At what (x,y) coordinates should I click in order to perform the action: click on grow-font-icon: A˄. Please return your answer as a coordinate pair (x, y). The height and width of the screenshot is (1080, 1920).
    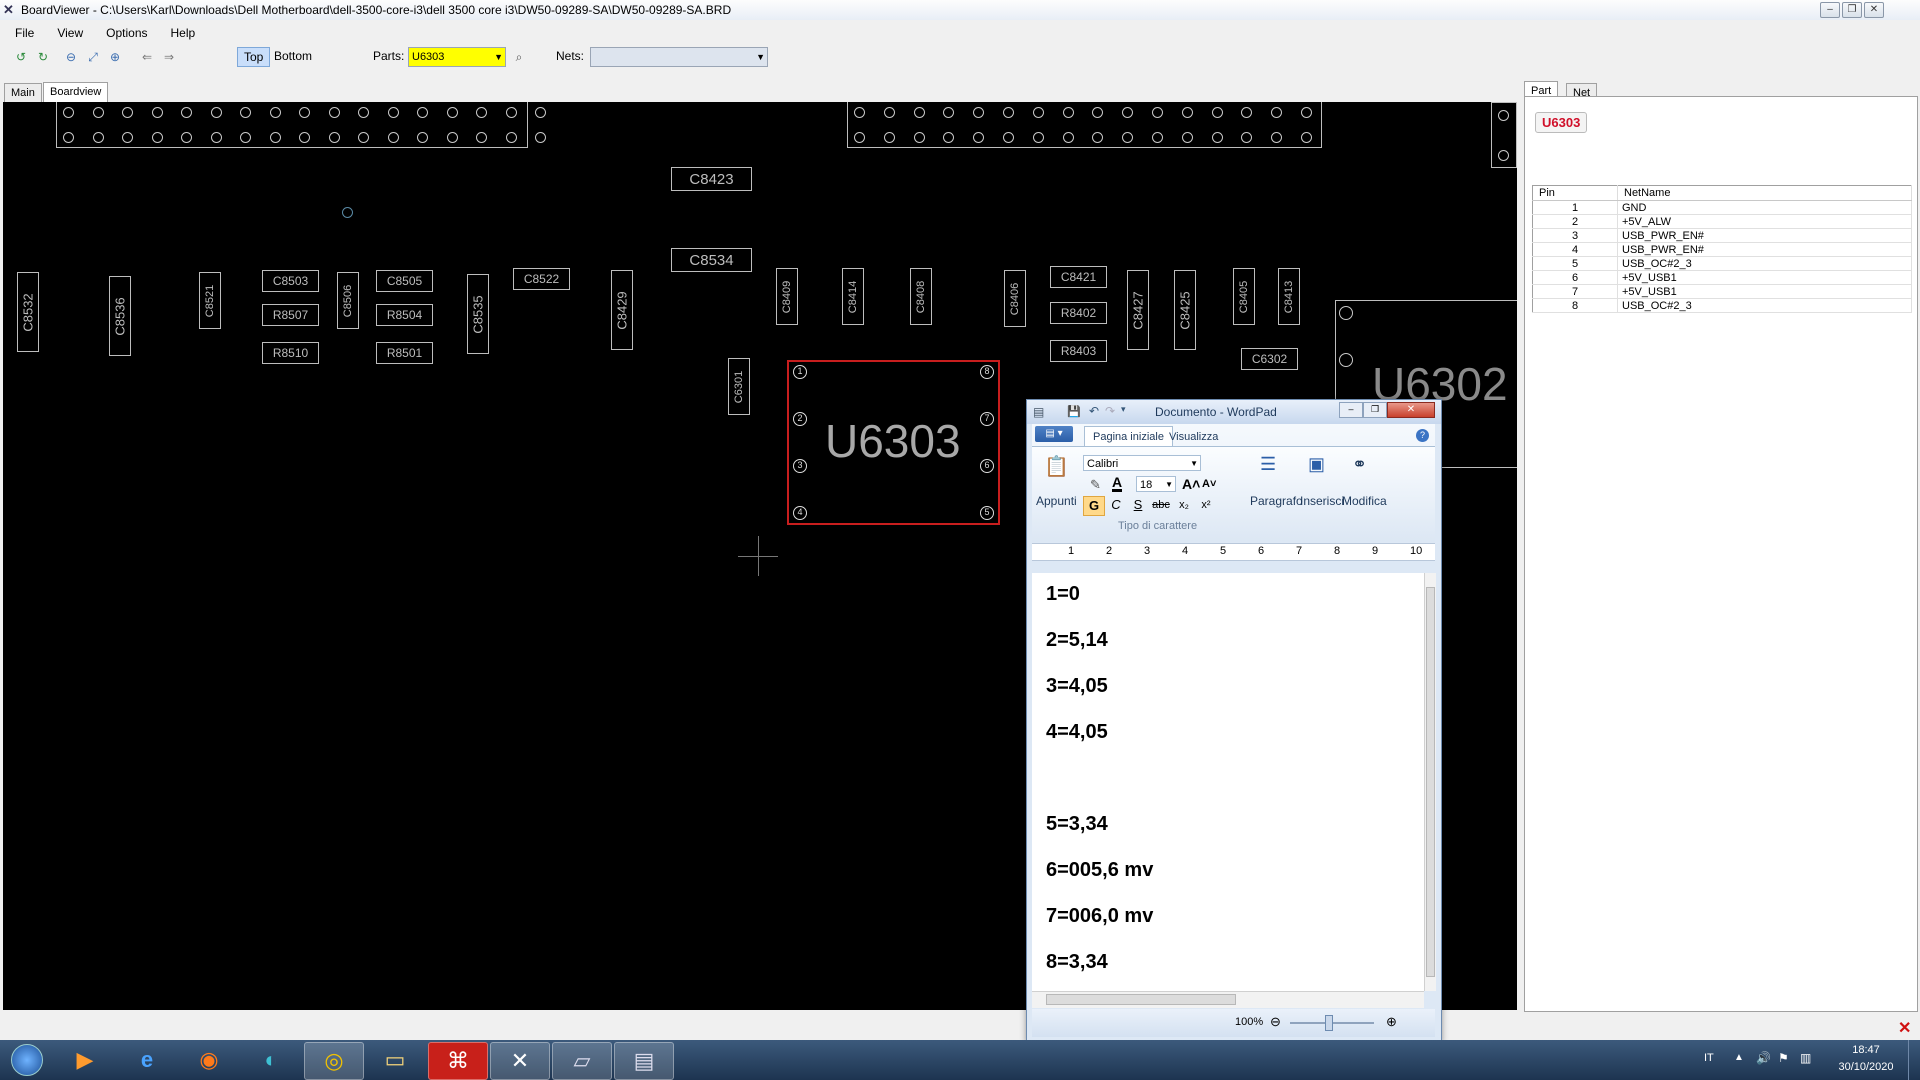
    Looking at the image, I should click on (1191, 484).